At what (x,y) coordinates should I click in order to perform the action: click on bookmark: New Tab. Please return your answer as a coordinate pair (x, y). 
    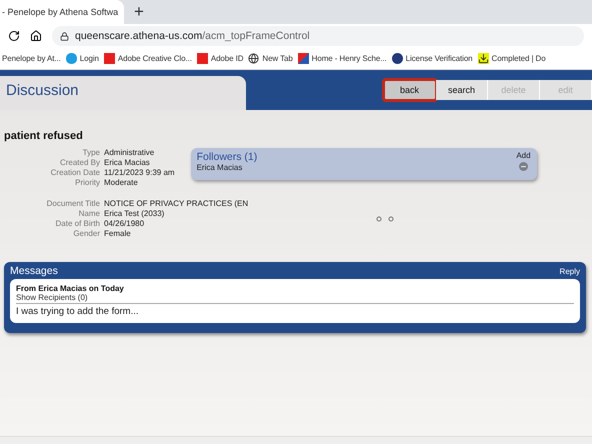
    Looking at the image, I should click on (270, 58).